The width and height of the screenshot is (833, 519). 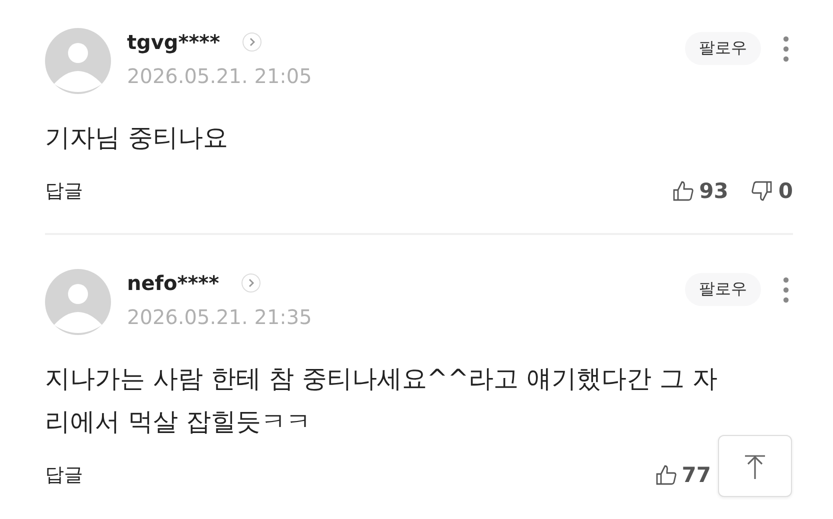 What do you see at coordinates (382, 400) in the screenshot?
I see `comment-text: 지나가는 사람 한테 참 중티나세요^^라고 얘기했다간 그 자리에서 먹살 잡힐듯ㅋㅋ` at bounding box center [382, 400].